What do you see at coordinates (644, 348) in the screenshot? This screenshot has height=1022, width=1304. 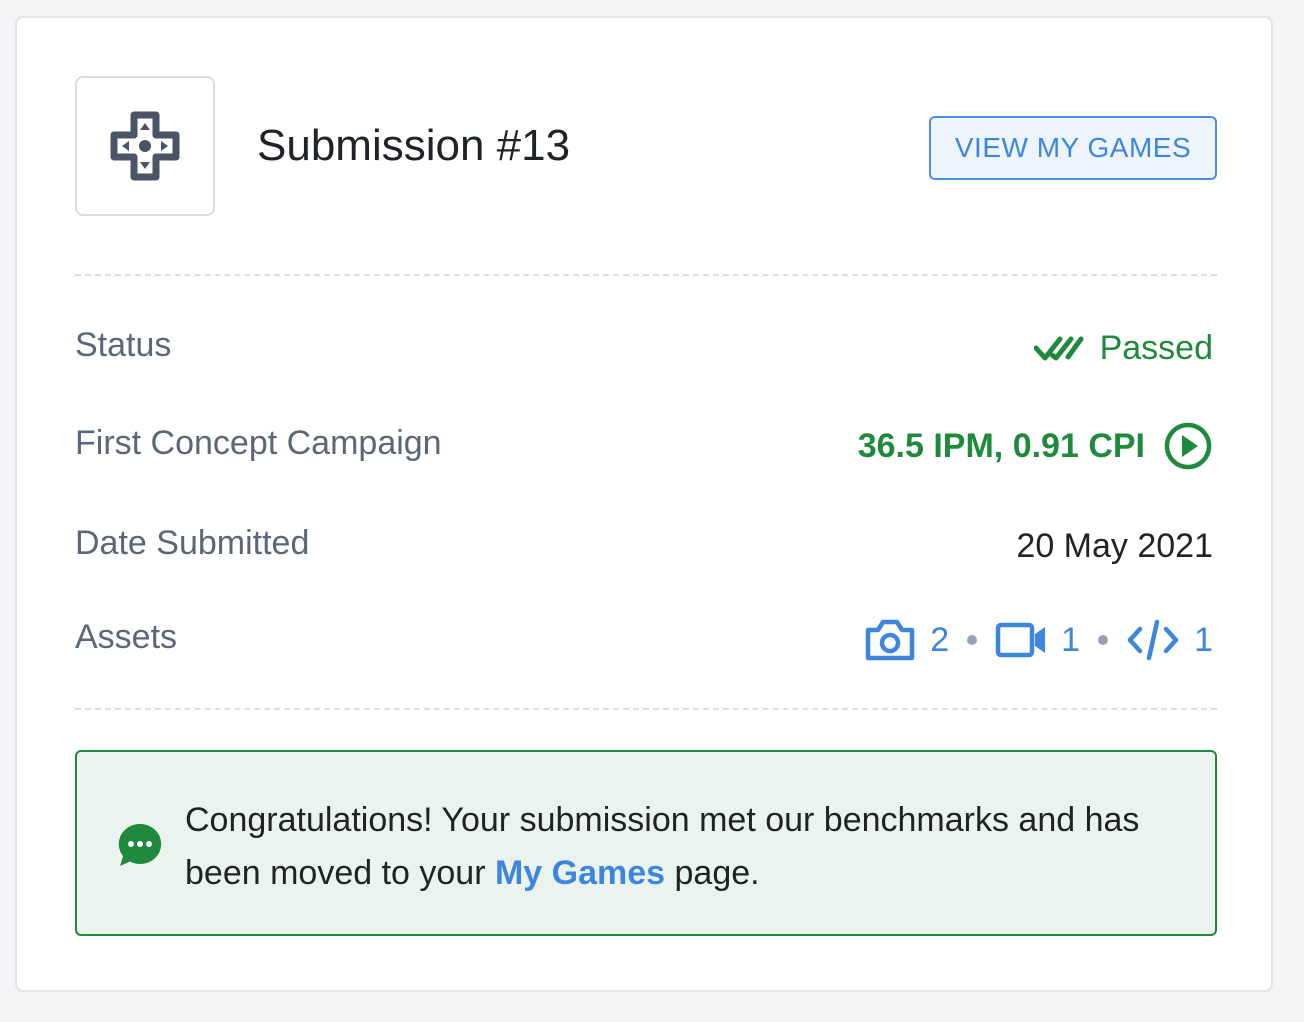 I see `status-row: Status Passed` at bounding box center [644, 348].